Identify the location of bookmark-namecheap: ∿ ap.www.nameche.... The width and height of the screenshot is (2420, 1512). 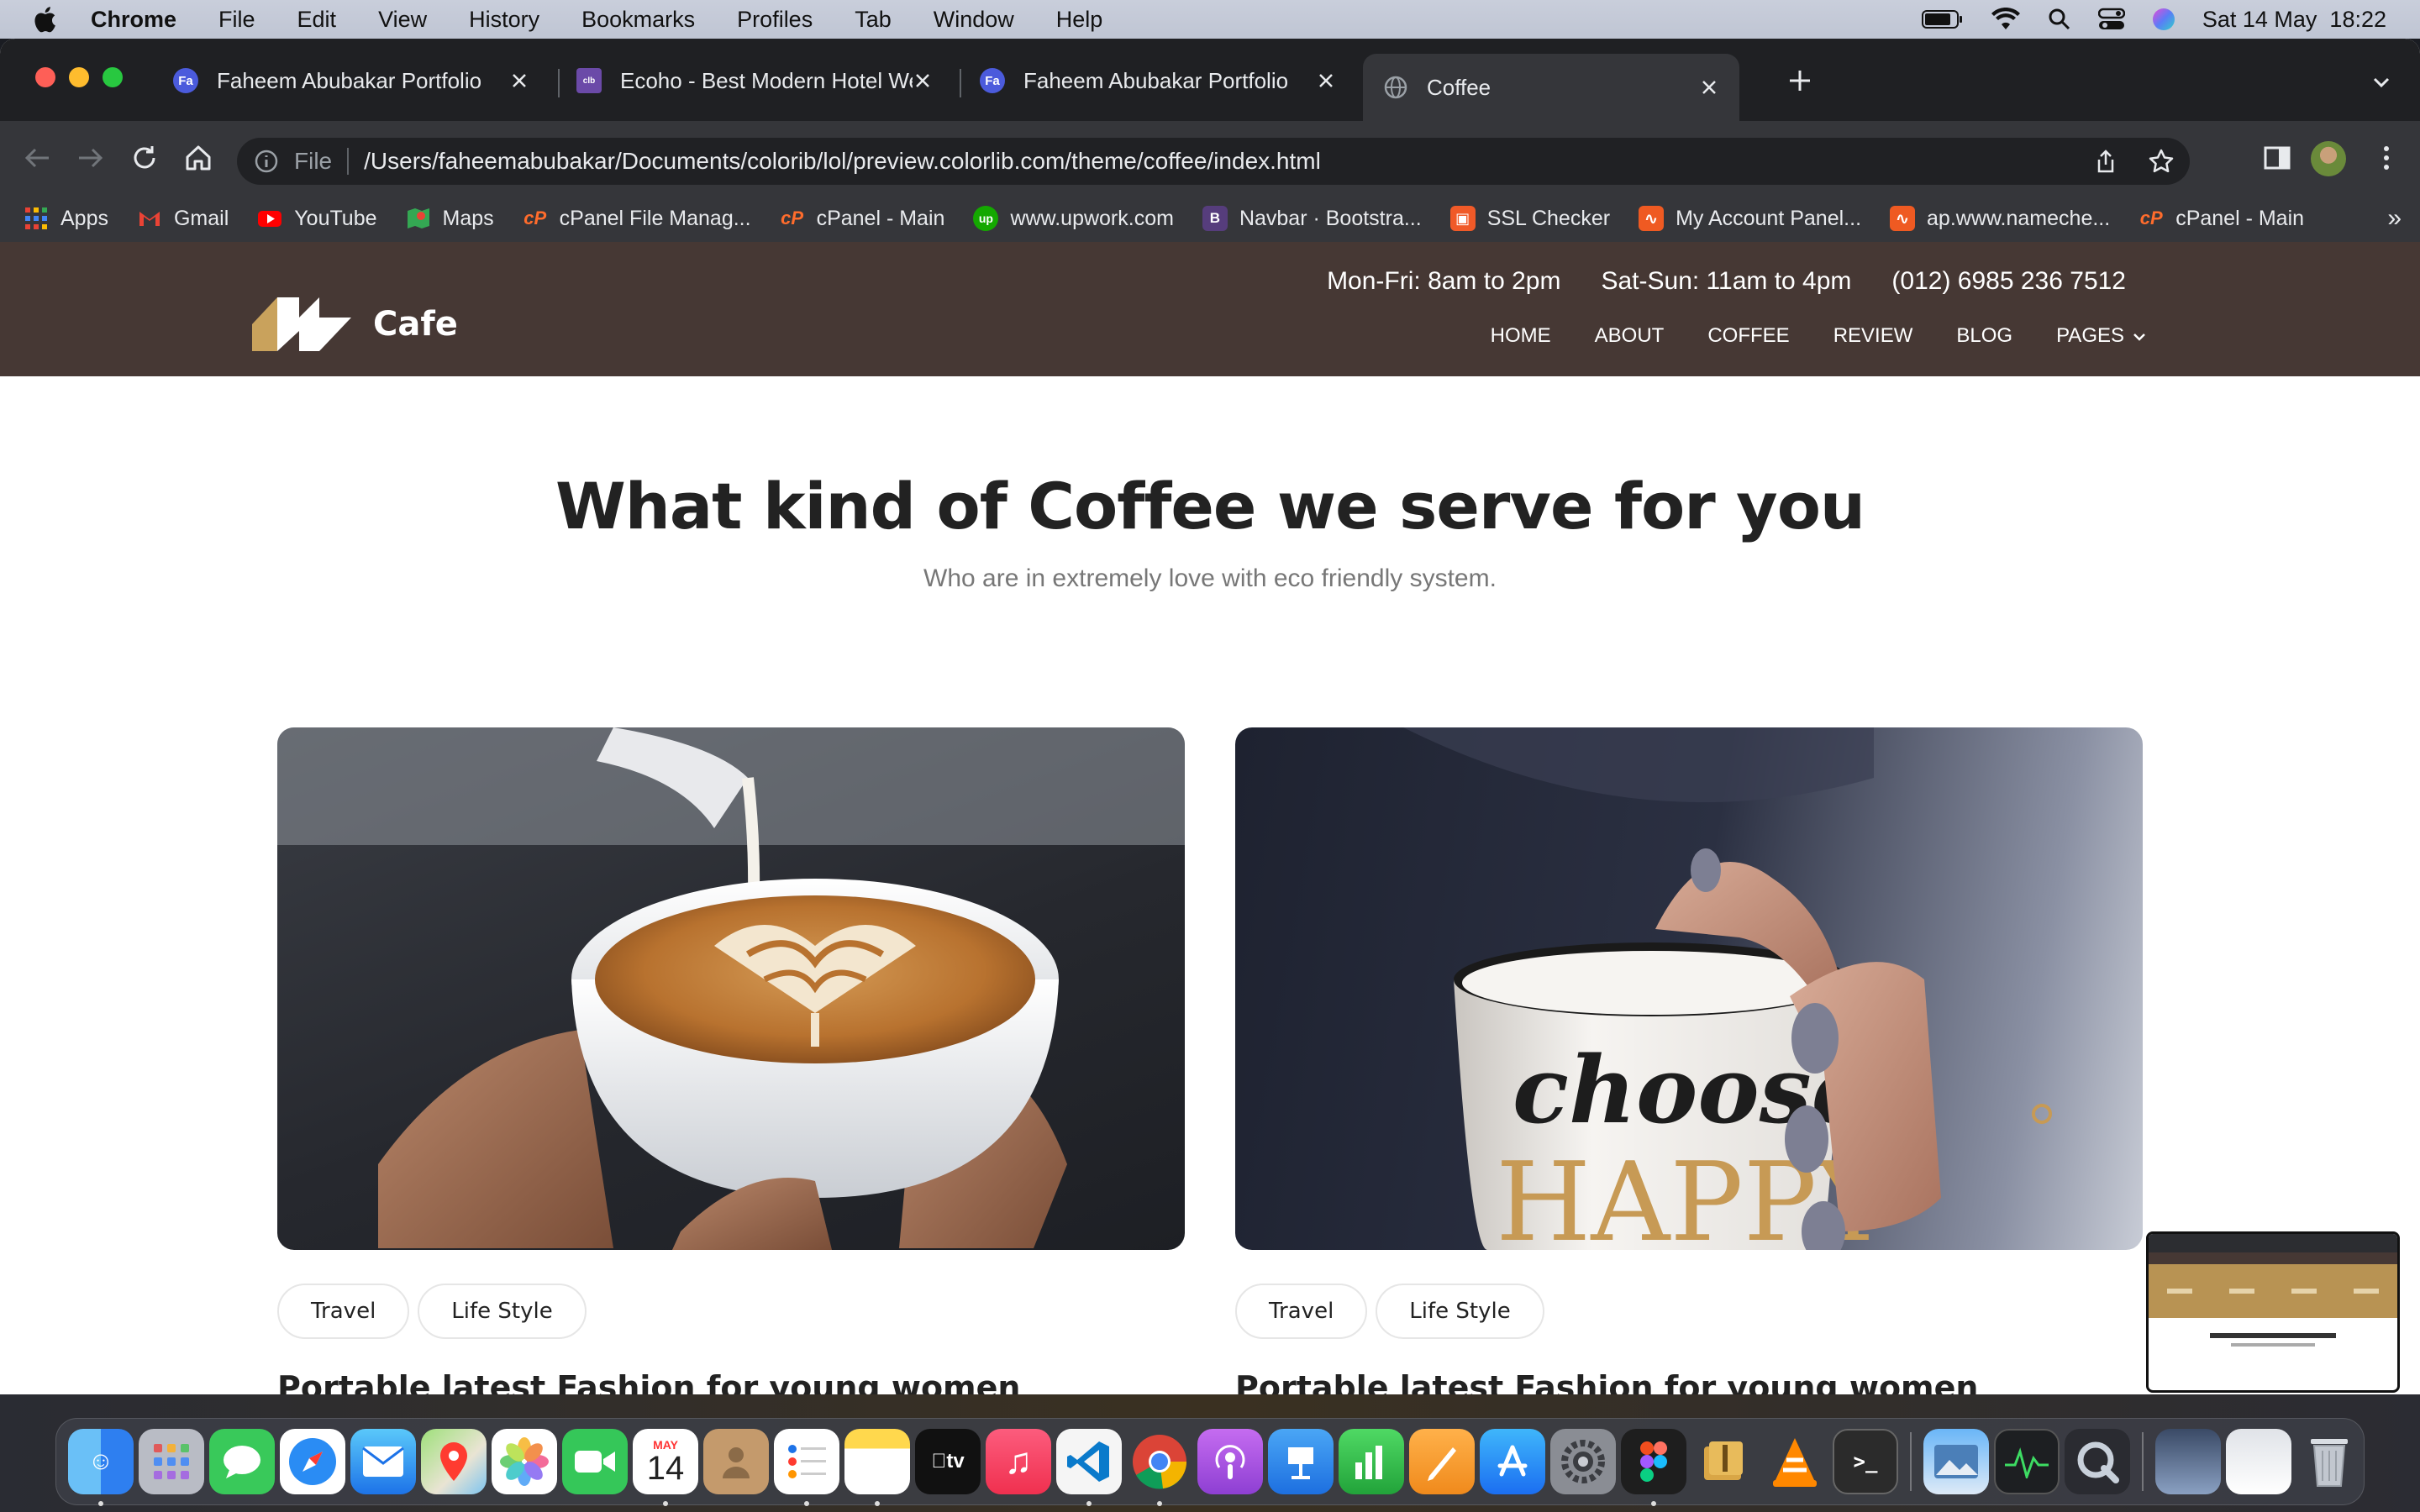
(2000, 218).